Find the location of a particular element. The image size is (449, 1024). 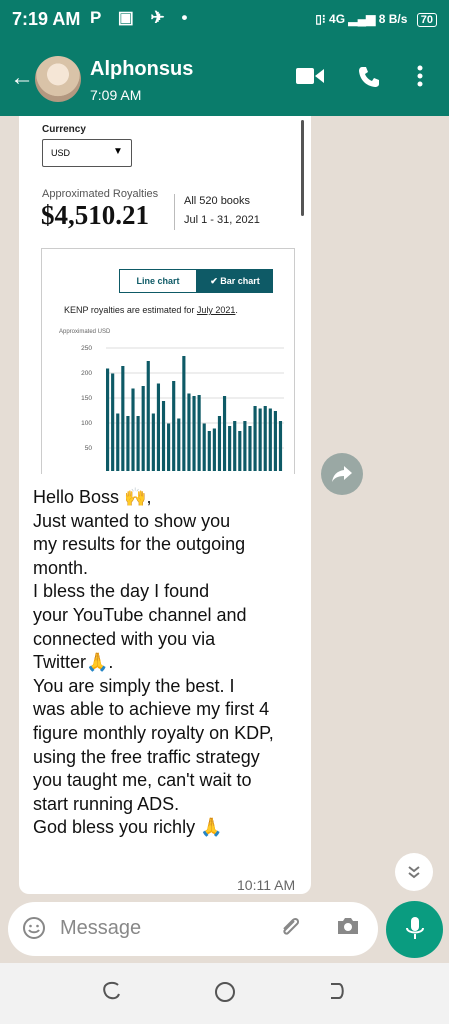

royalties-label: Approximated Royalties is located at coordinates (100, 194).